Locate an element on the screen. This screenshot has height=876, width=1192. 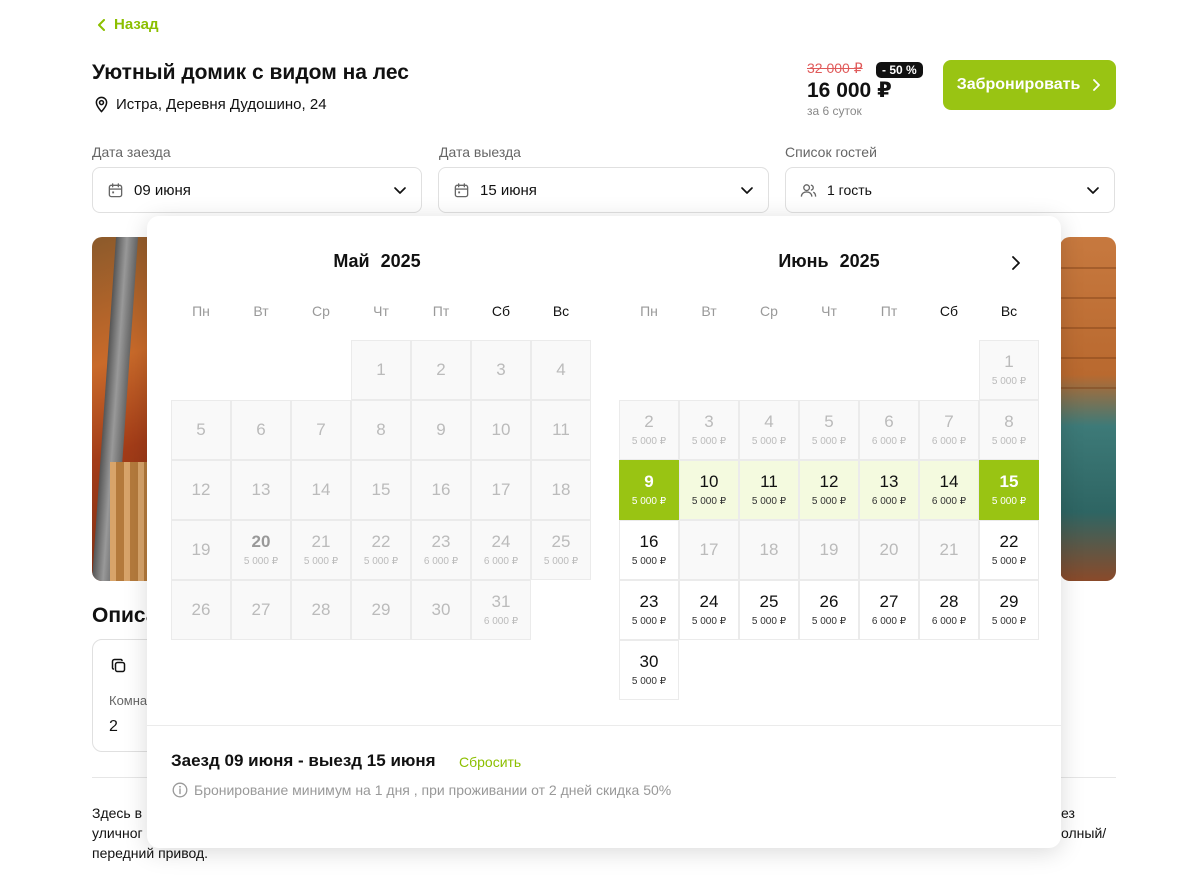
day-number: 28 is located at coordinates (949, 601).